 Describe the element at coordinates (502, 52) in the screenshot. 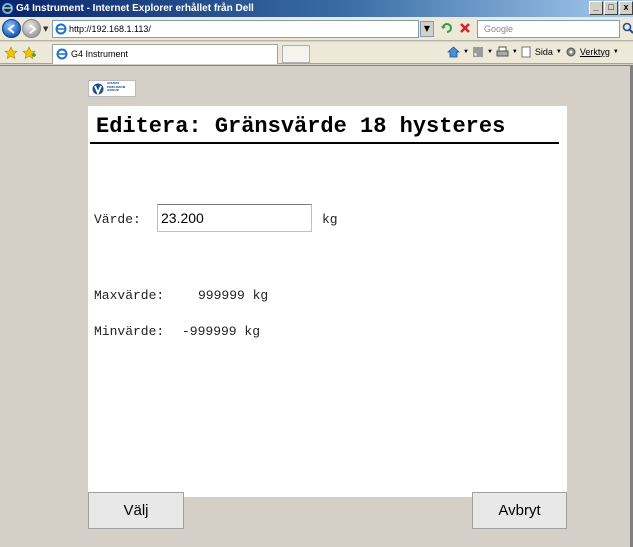

I see `print-icon` at that location.